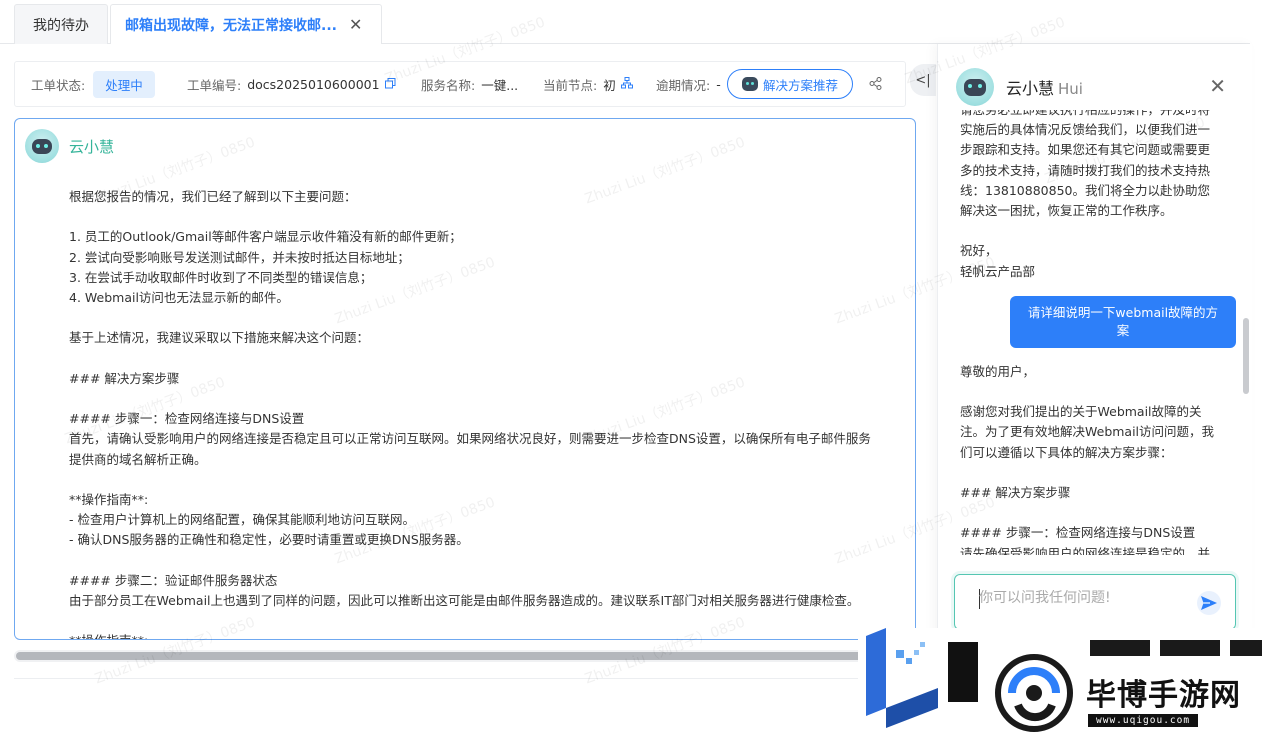 The width and height of the screenshot is (1265, 733). Describe the element at coordinates (609, 85) in the screenshot. I see `current-node-value: 初` at that location.